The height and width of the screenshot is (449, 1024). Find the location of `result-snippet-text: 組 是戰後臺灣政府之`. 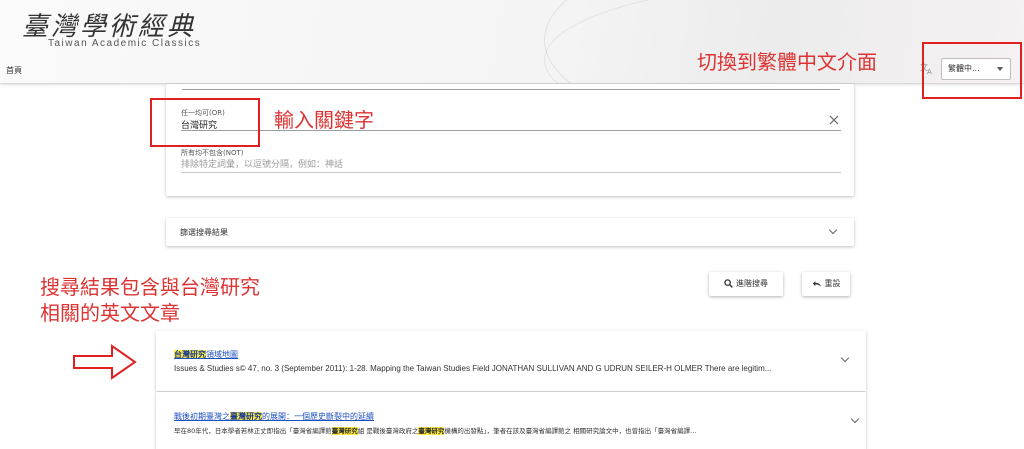

result-snippet-text: 組 是戰後臺灣政府之 is located at coordinates (388, 431).